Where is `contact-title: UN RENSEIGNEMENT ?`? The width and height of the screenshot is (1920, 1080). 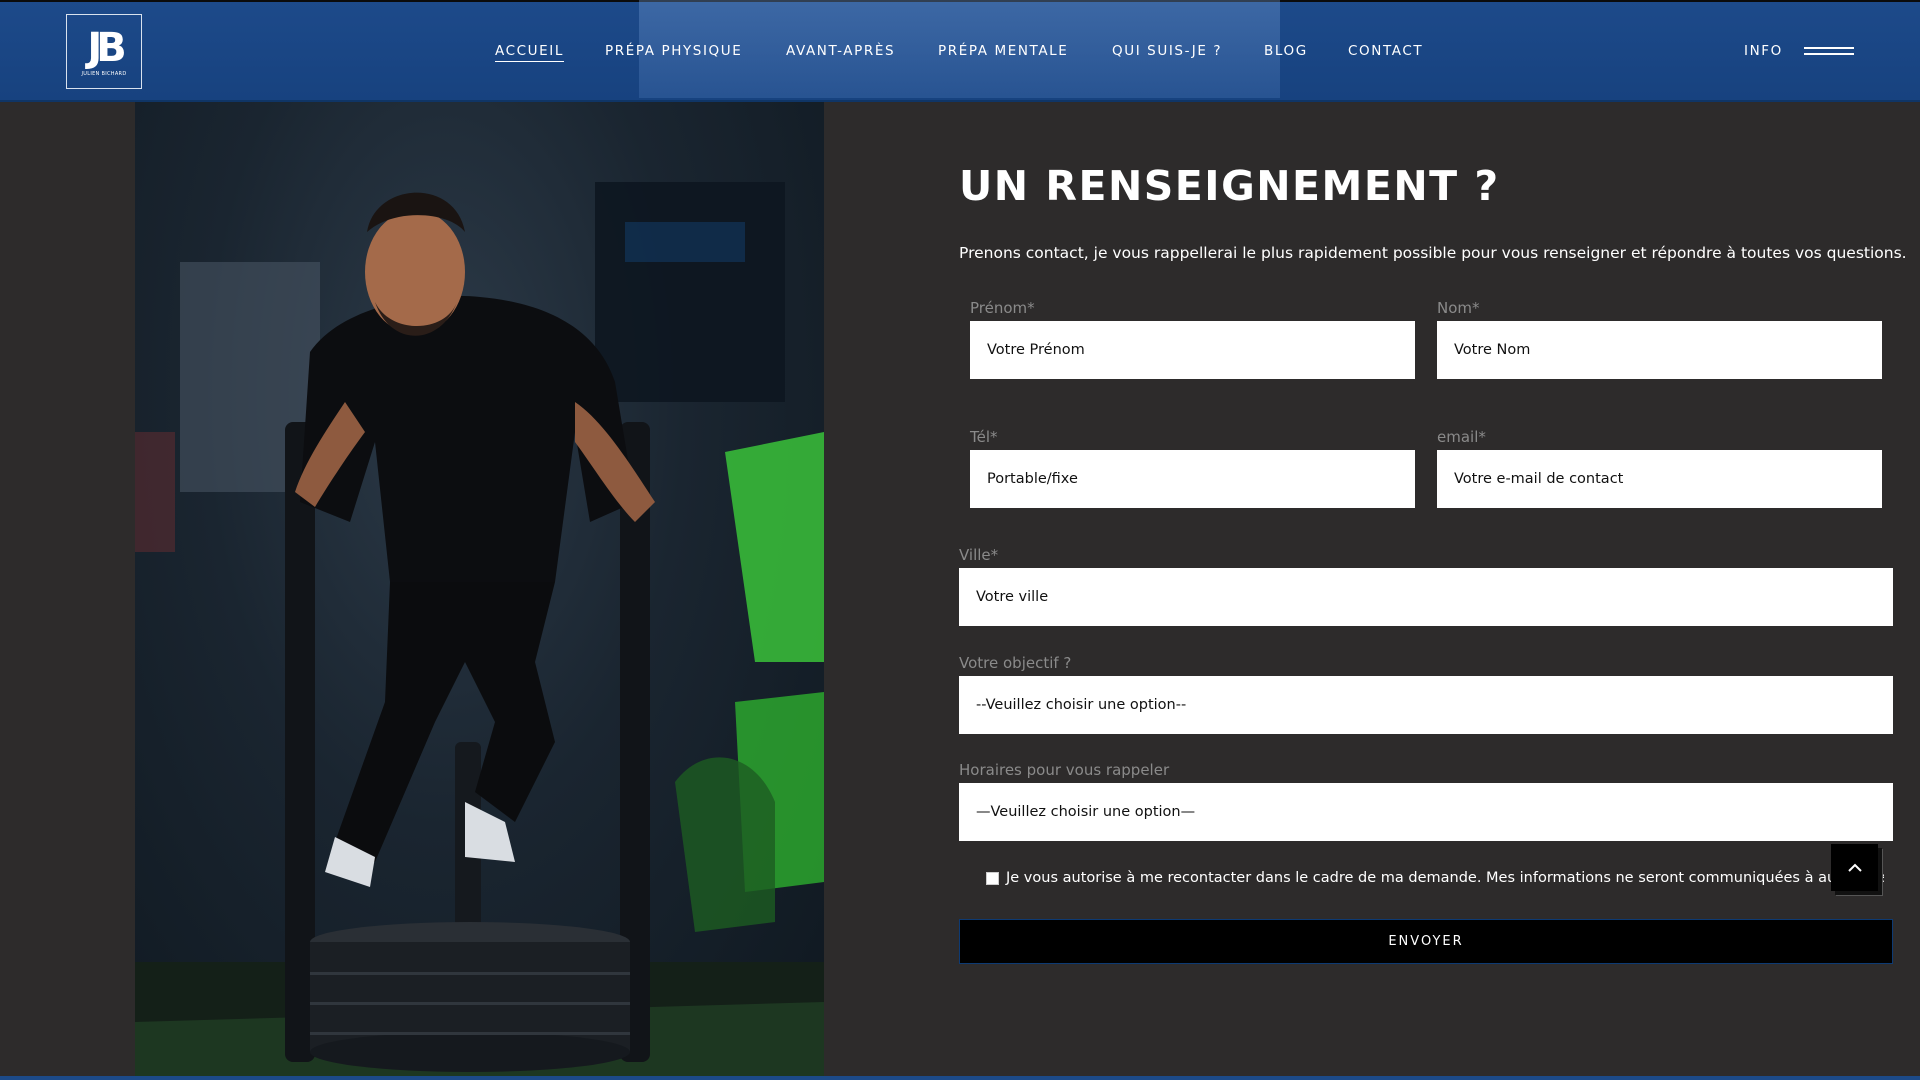
contact-title: UN RENSEIGNEMENT ? is located at coordinates (1229, 186).